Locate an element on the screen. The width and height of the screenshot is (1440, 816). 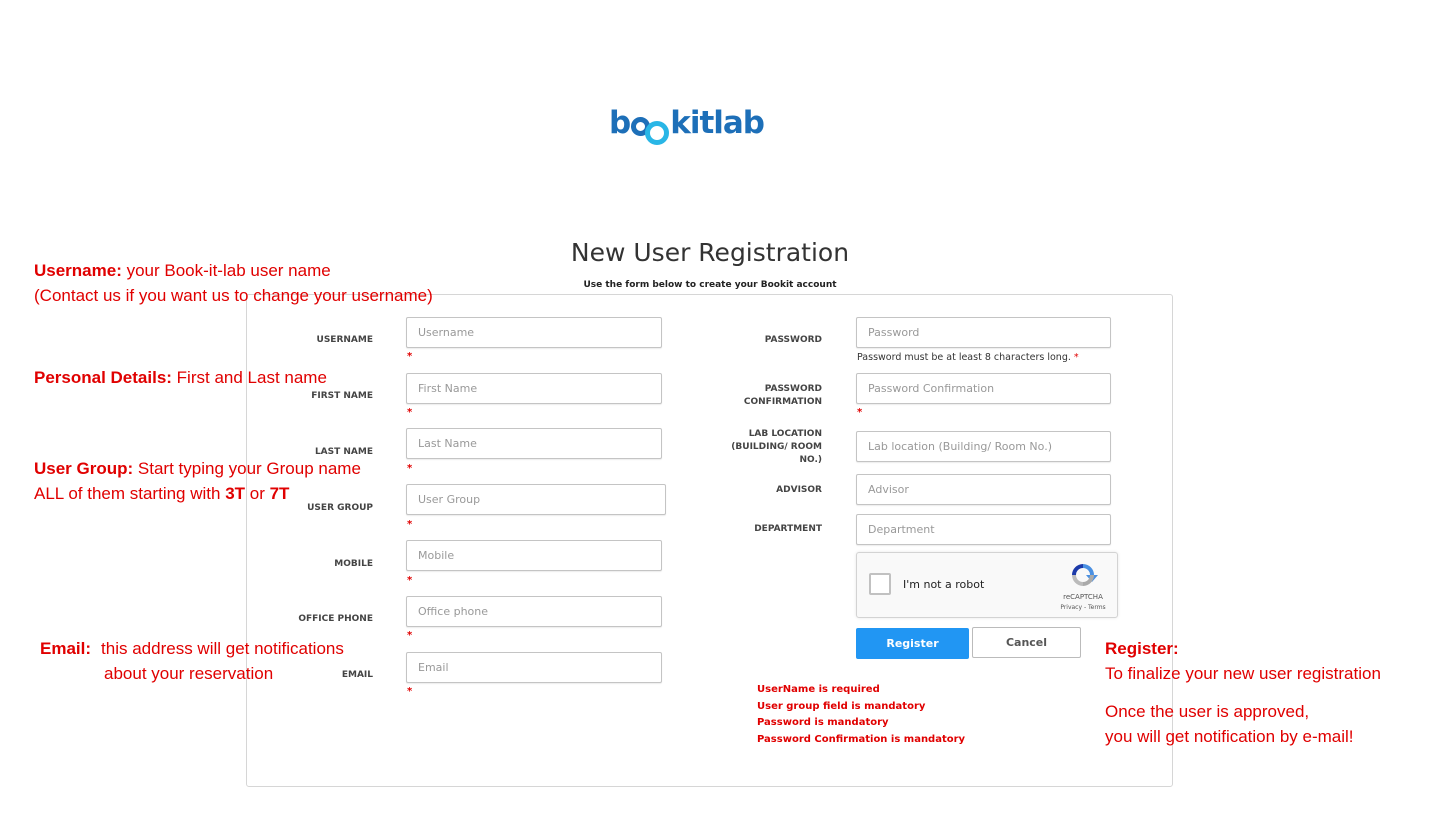
recaptcha-label: I'm not a robot is located at coordinates (944, 584).